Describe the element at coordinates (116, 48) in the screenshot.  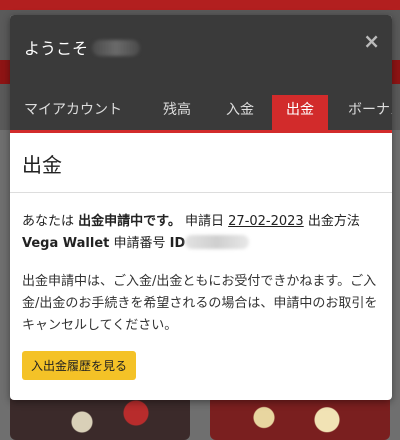
I see `blurred-username` at that location.